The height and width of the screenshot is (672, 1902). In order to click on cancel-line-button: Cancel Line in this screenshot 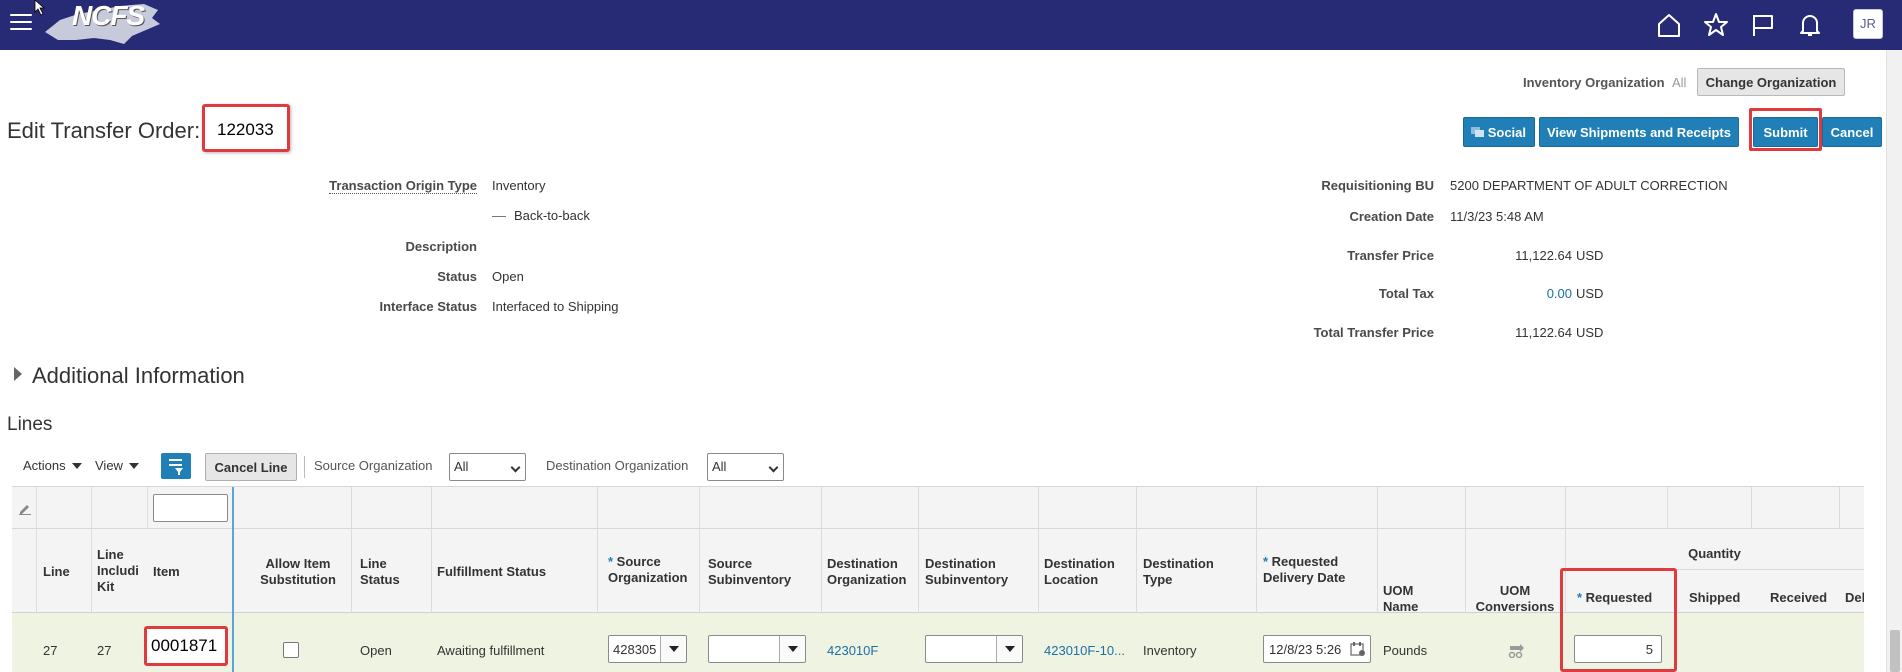, I will do `click(251, 467)`.